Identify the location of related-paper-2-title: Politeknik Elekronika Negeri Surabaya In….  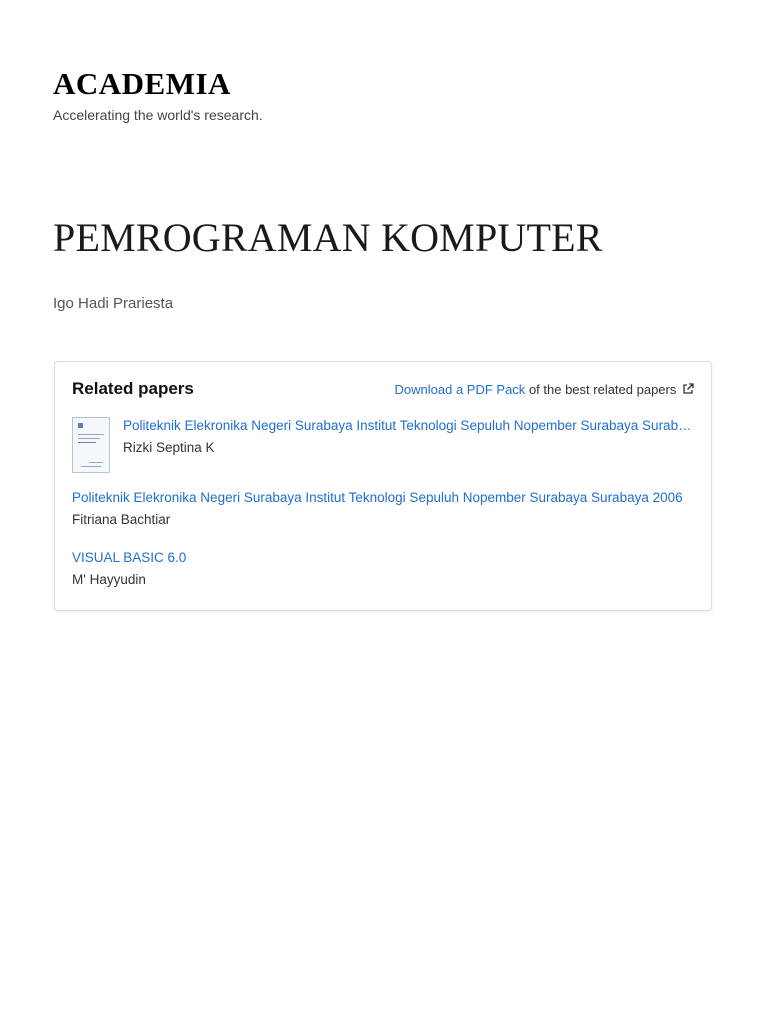
(384, 497).